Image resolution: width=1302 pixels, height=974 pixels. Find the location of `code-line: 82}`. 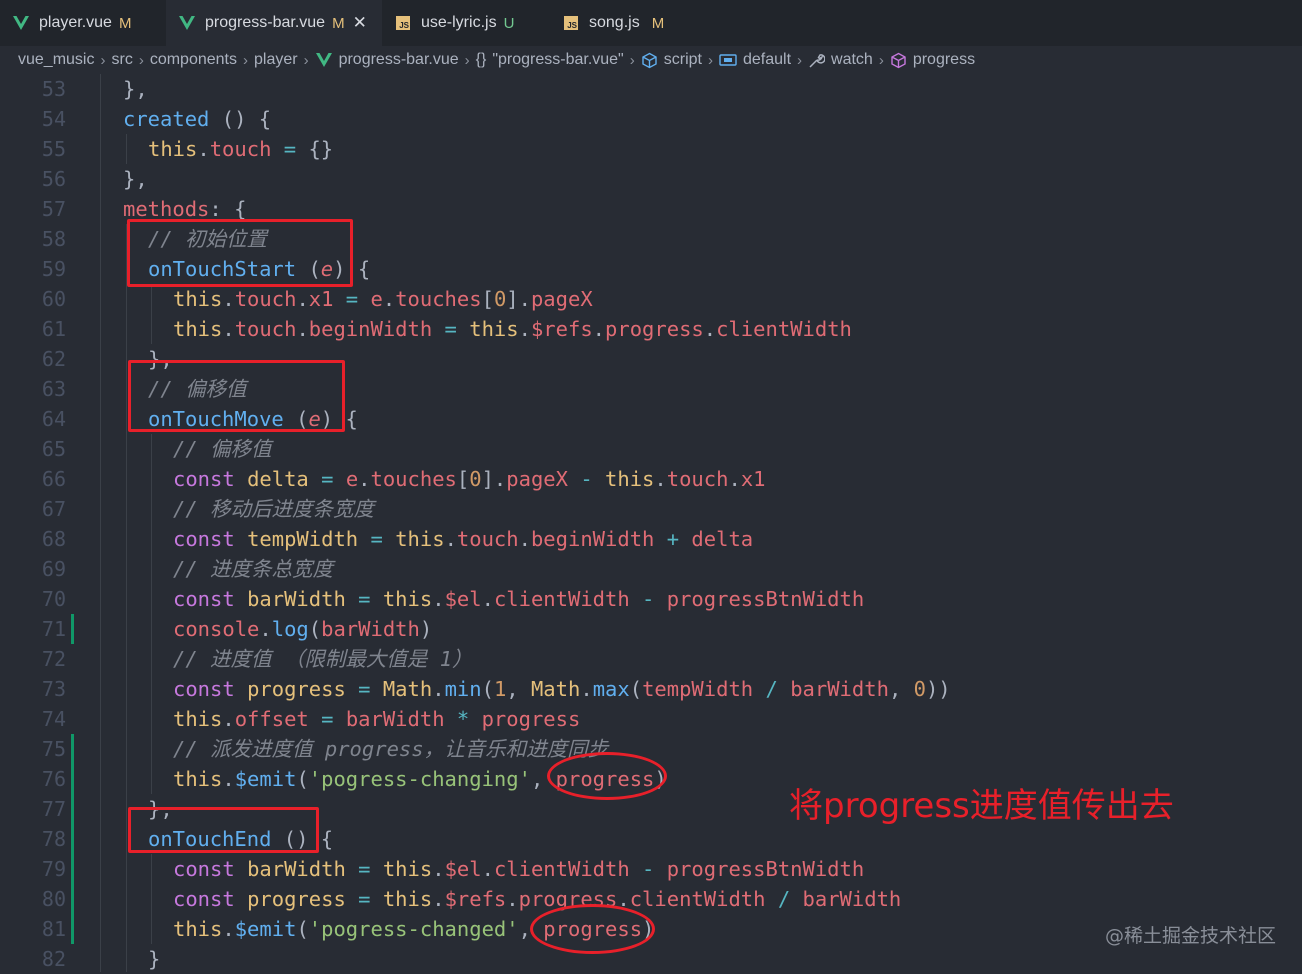

code-line: 82} is located at coordinates (651, 959).